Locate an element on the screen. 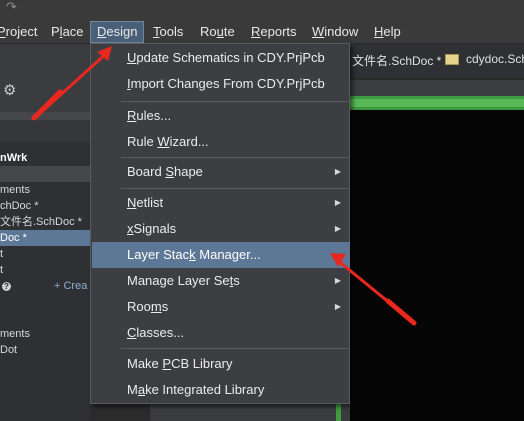 This screenshot has width=524, height=421. menu-help: Help is located at coordinates (387, 32).